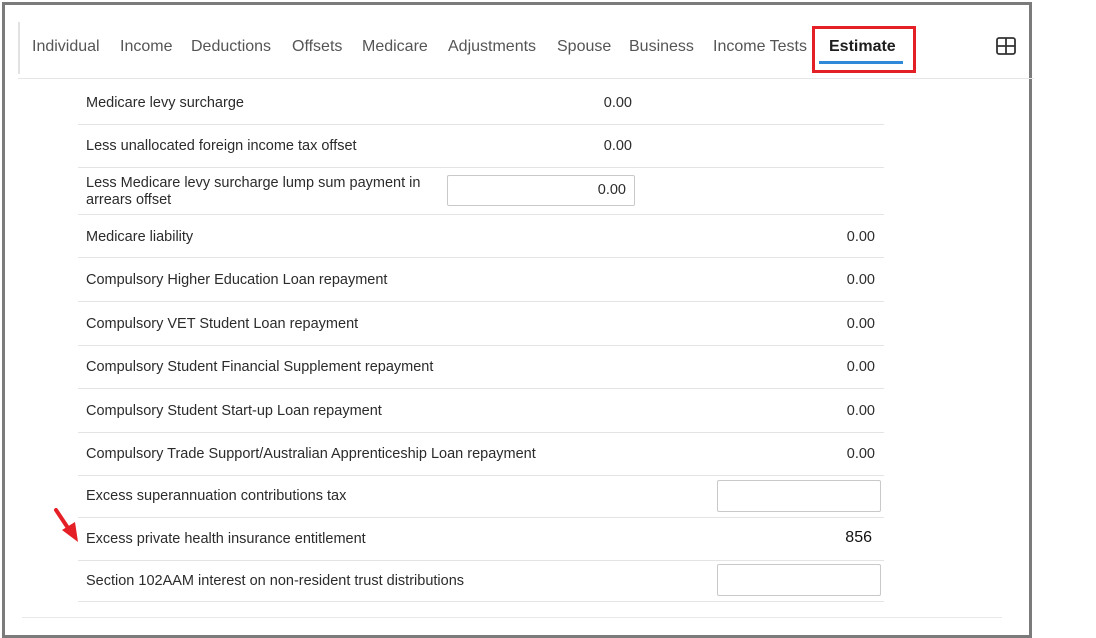 The width and height of the screenshot is (1096, 638). I want to click on row-label: Medicare liability, so click(140, 237).